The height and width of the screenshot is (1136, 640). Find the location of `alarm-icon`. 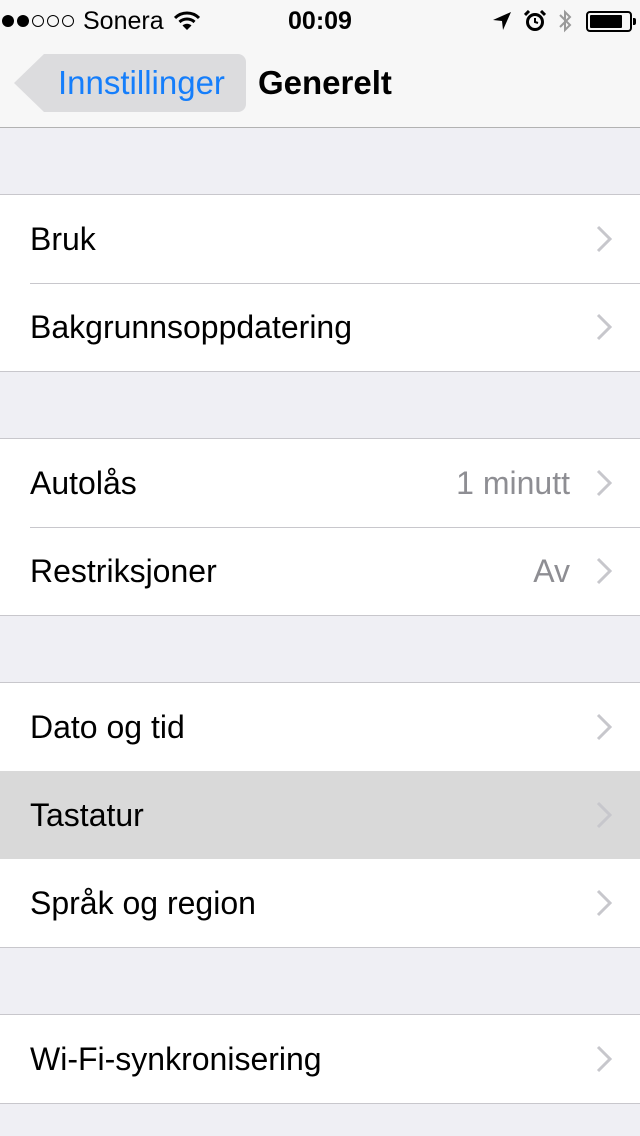

alarm-icon is located at coordinates (535, 20).